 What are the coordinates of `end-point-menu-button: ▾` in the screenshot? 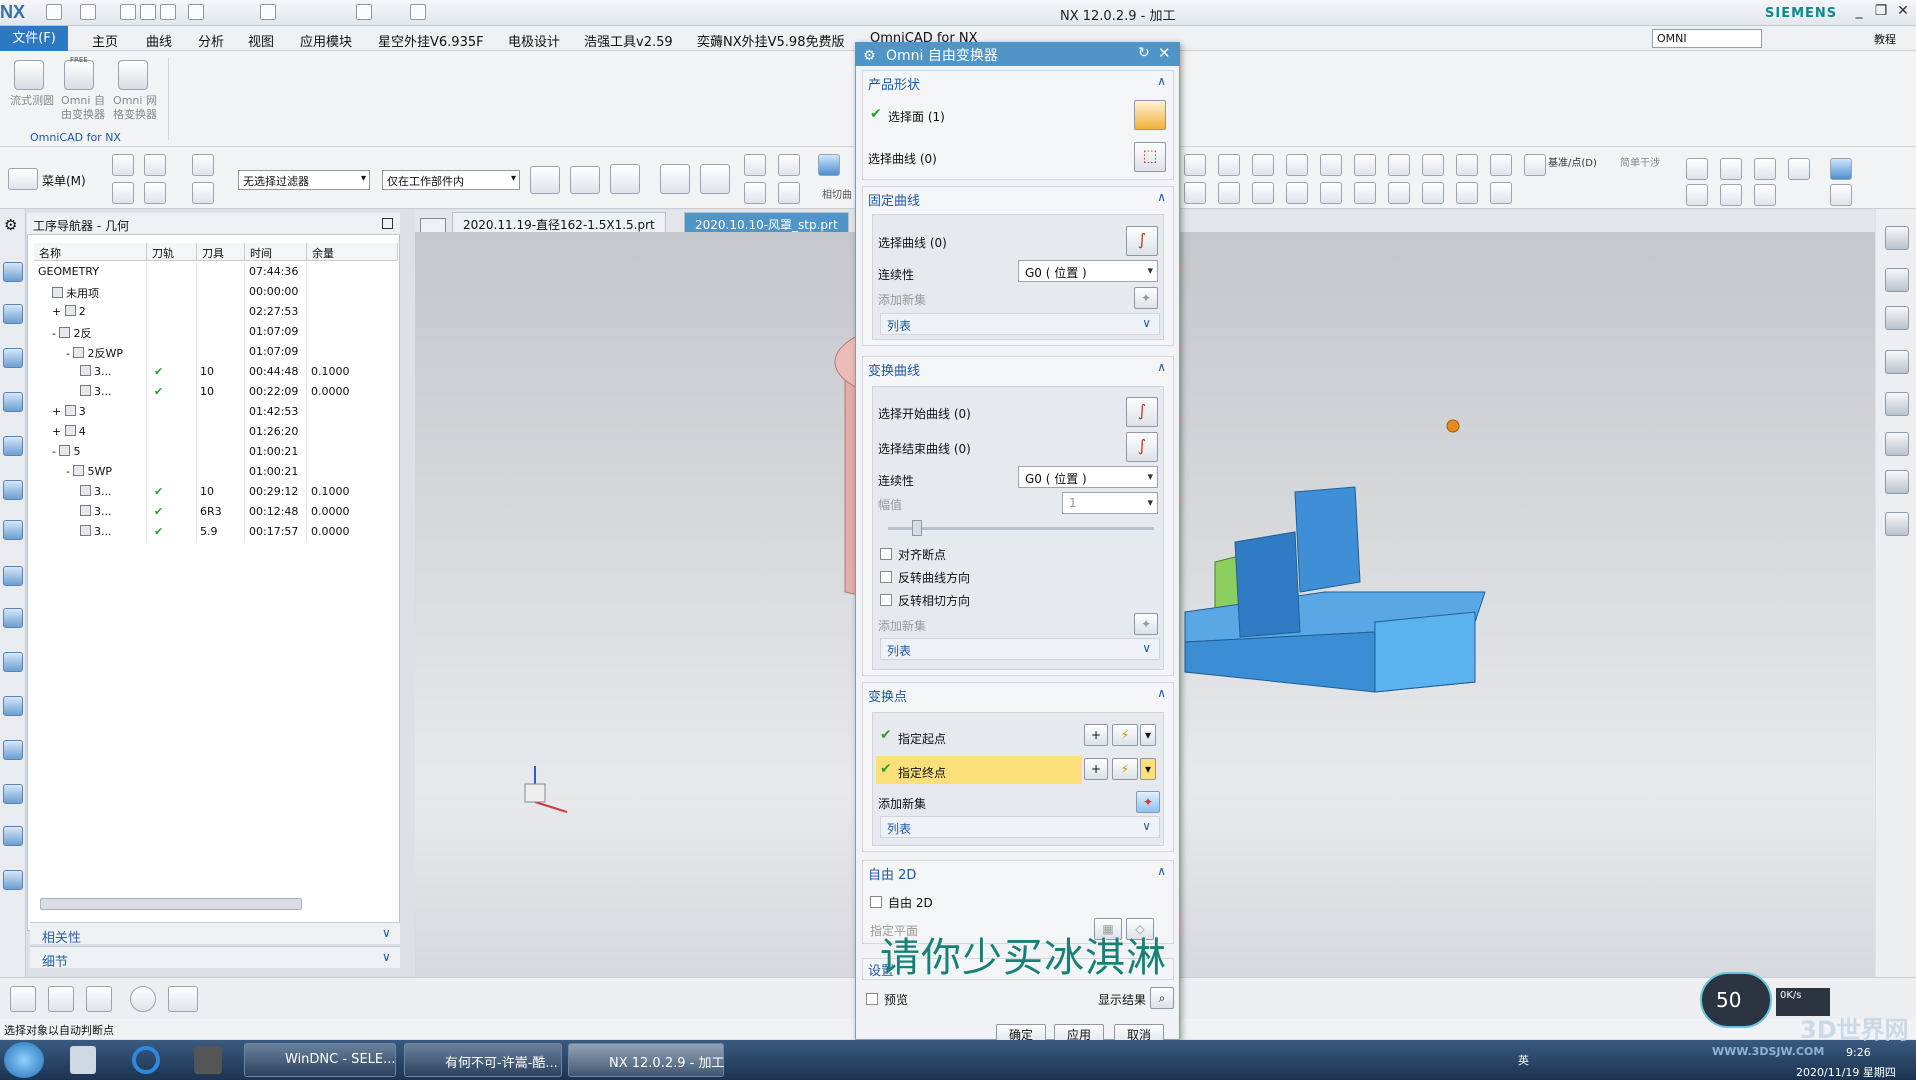 It's located at (1148, 769).